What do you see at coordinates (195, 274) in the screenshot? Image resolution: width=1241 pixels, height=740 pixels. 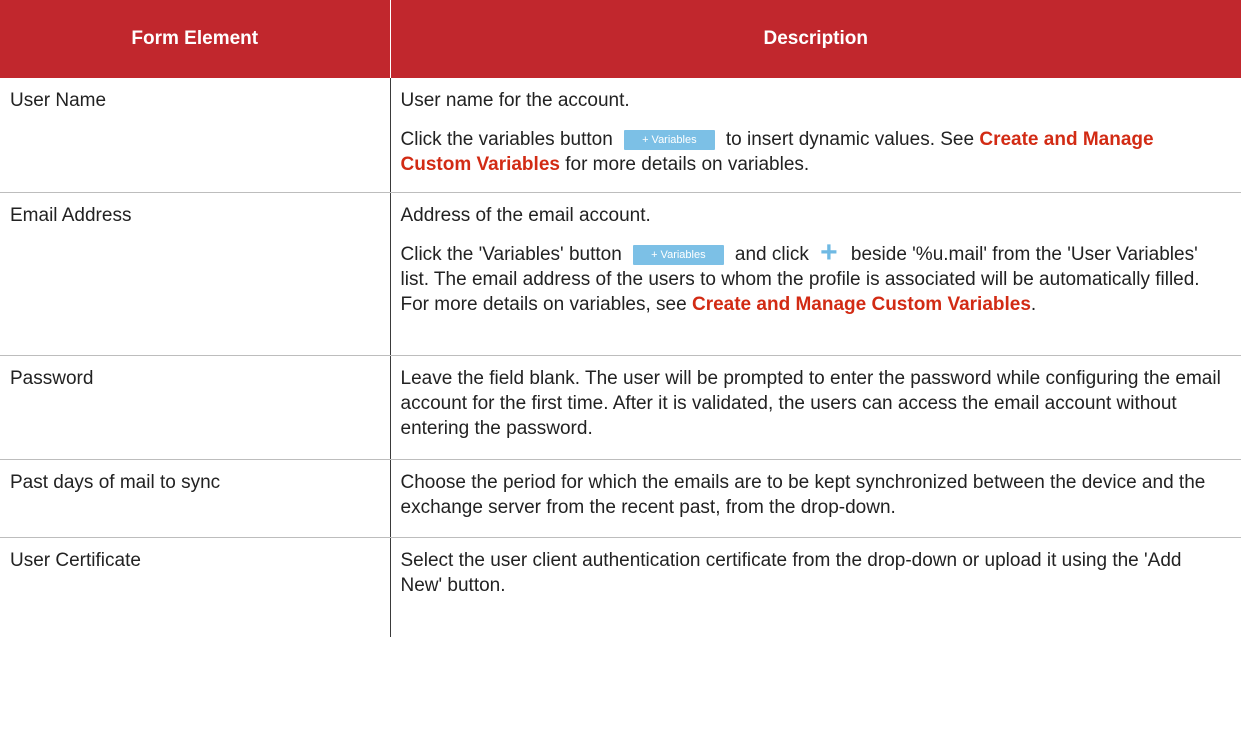 I see `form-element-cell: Email Address` at bounding box center [195, 274].